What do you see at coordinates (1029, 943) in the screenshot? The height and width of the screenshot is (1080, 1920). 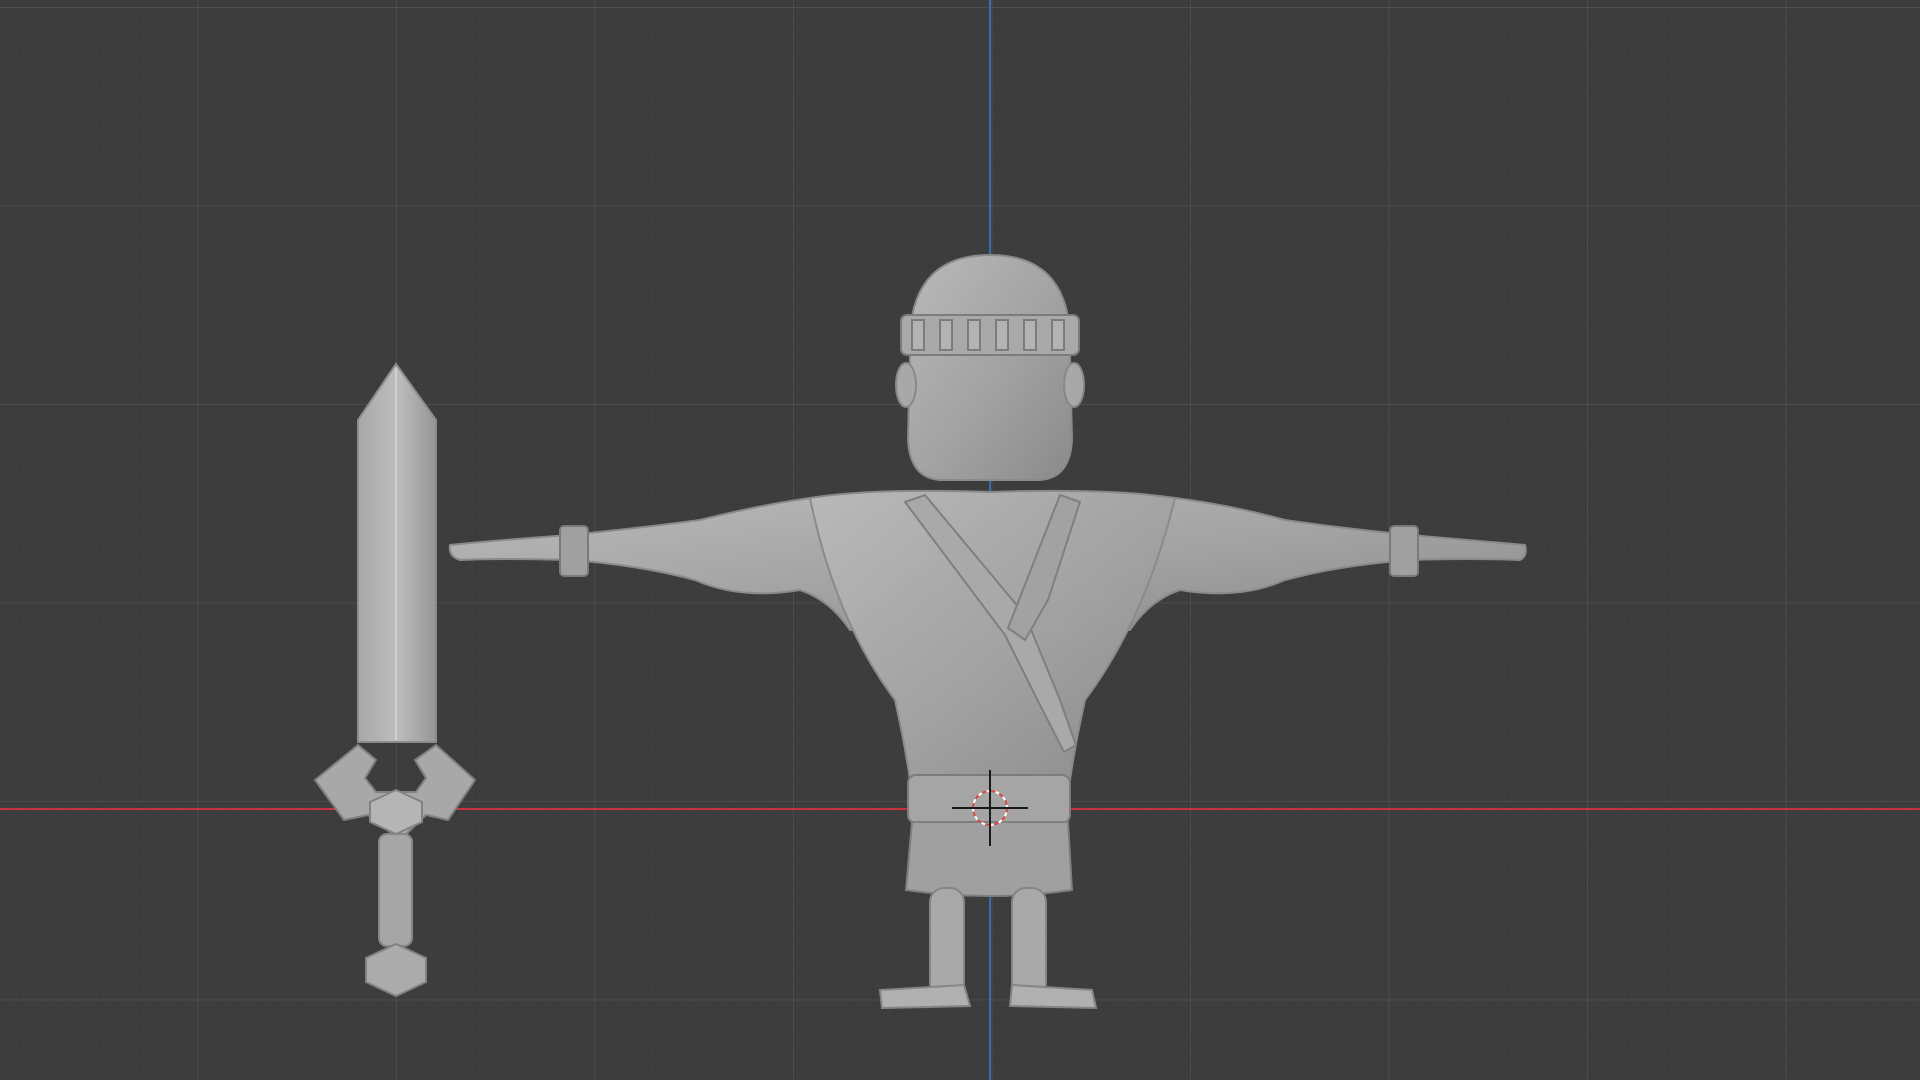 I see `right-leg` at bounding box center [1029, 943].